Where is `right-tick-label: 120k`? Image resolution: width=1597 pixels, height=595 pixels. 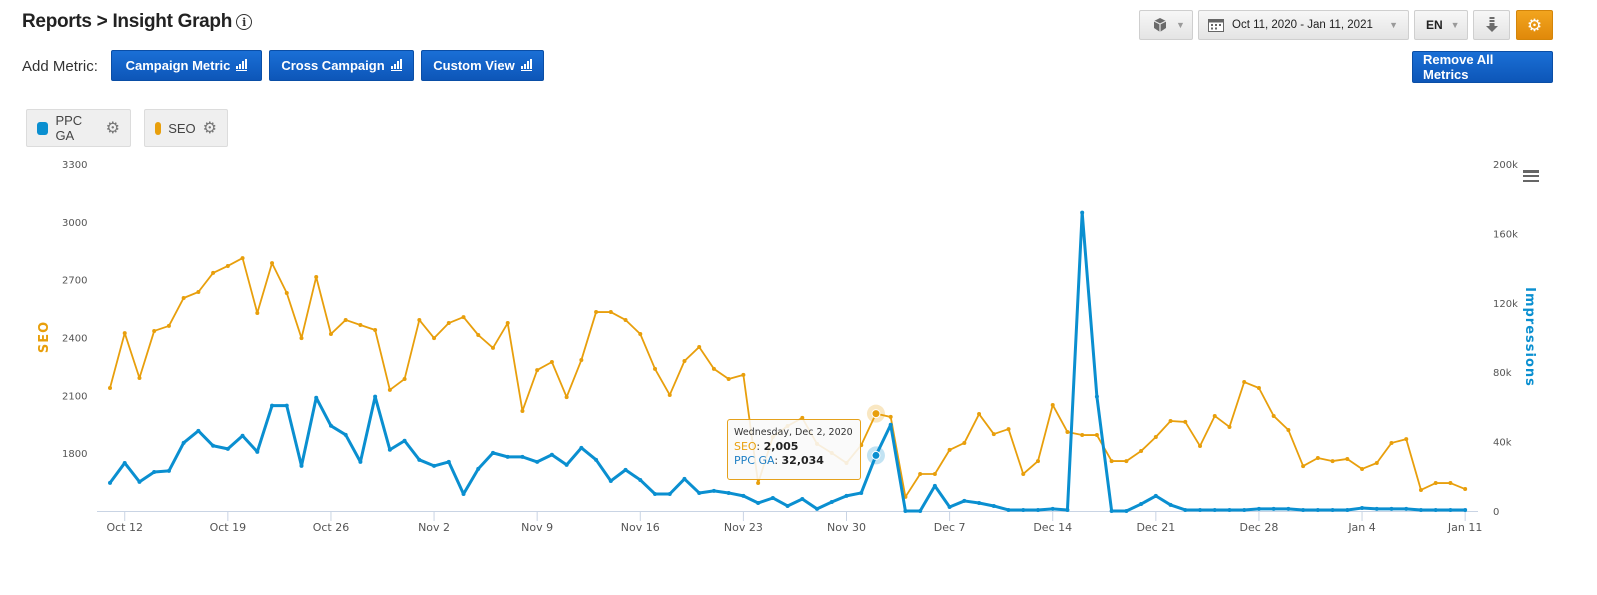 right-tick-label: 120k is located at coordinates (1505, 304).